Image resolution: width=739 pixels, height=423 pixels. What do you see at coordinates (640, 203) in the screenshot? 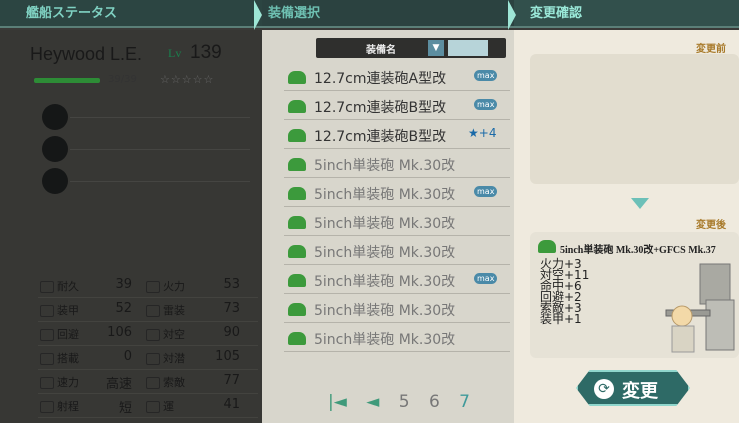
I see `arrow-down-icon` at bounding box center [640, 203].